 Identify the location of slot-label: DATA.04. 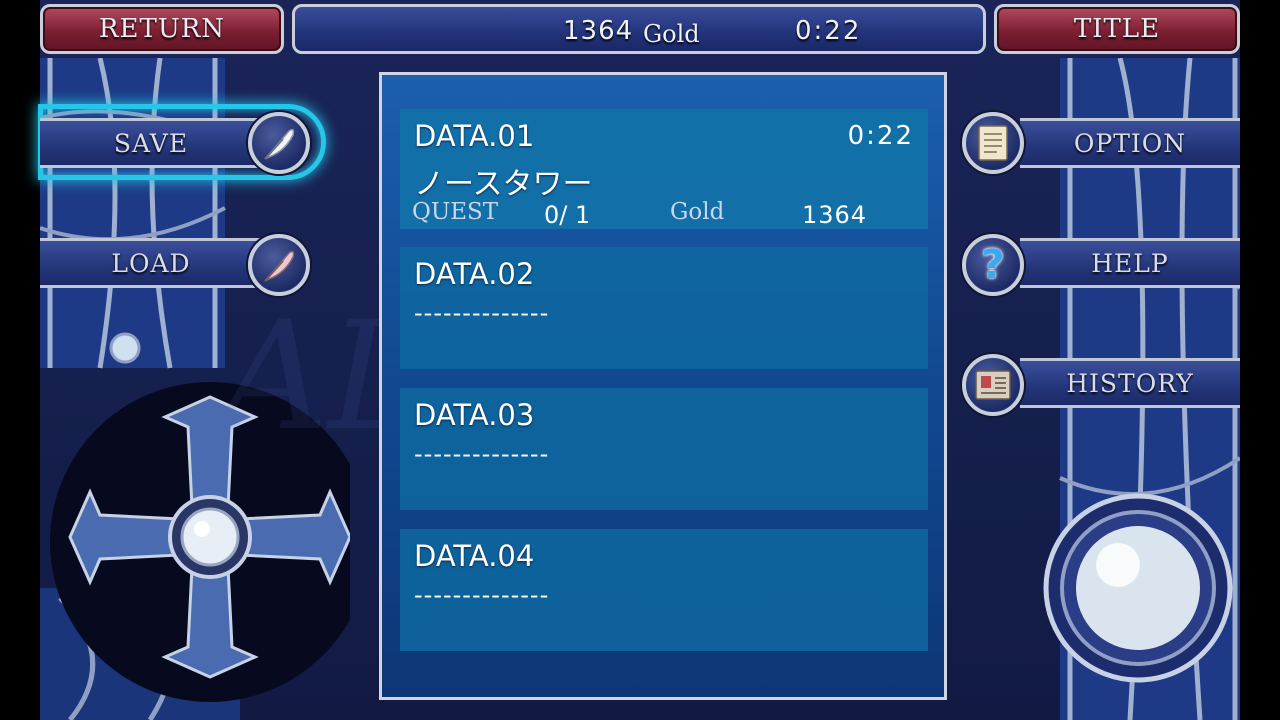
(474, 556).